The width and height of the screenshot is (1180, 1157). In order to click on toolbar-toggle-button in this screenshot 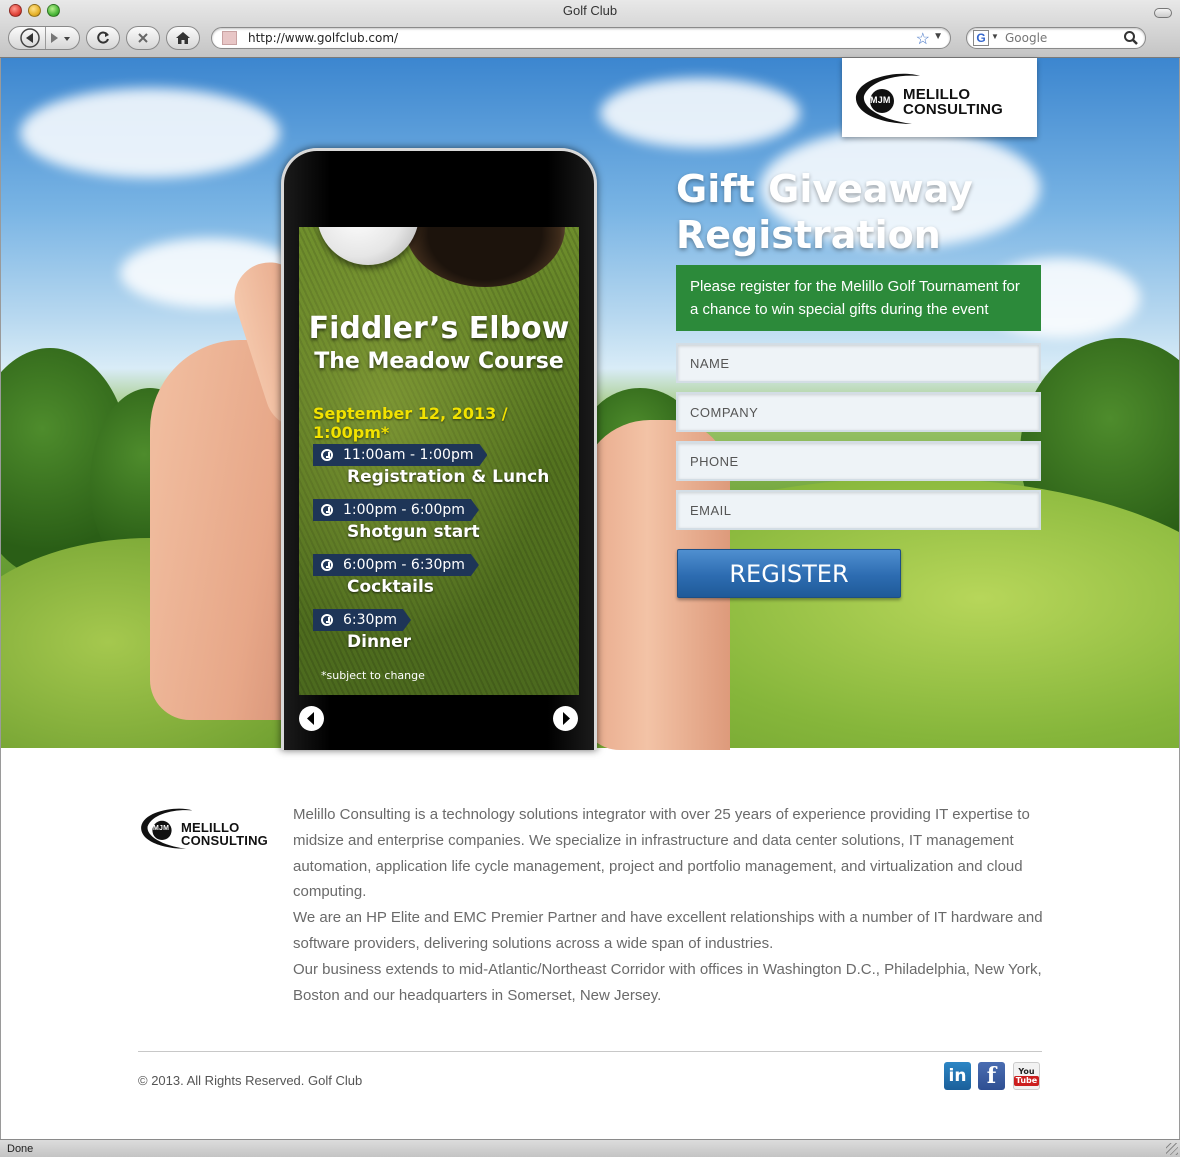, I will do `click(1163, 13)`.